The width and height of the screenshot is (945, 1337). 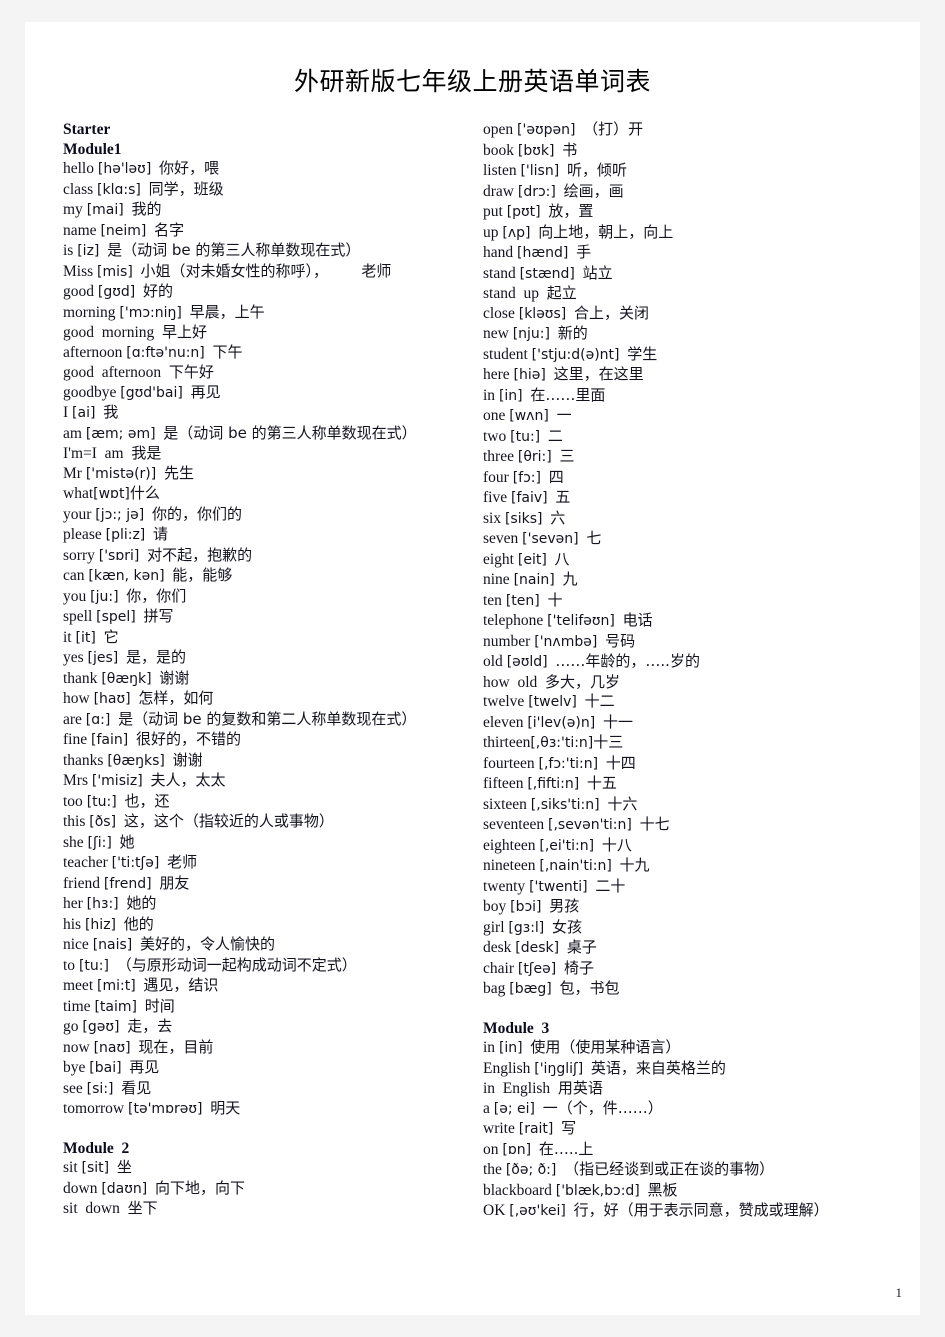 I want to click on word-entry: friend [frend] 朋友, so click(x=262, y=884).